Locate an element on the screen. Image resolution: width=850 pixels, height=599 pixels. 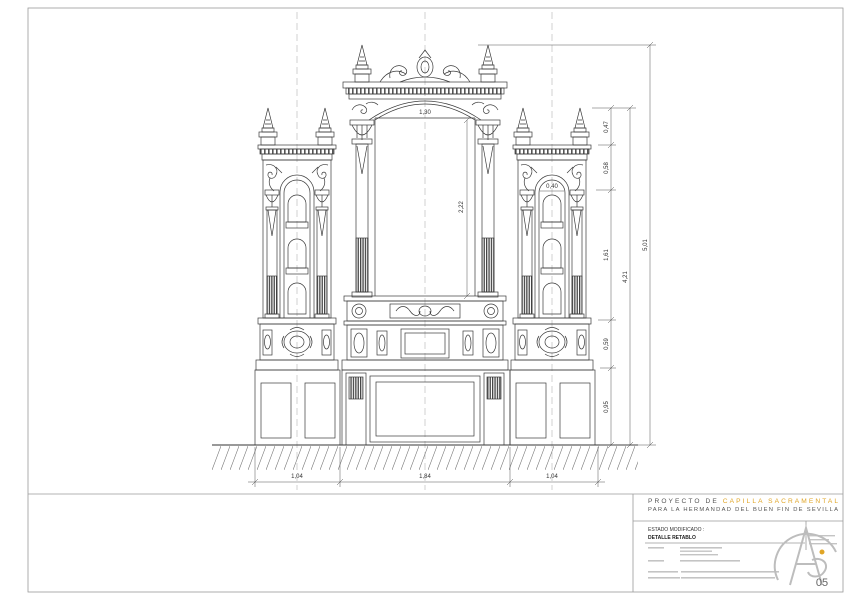
tower-dentils is located at coordinates (297, 151).